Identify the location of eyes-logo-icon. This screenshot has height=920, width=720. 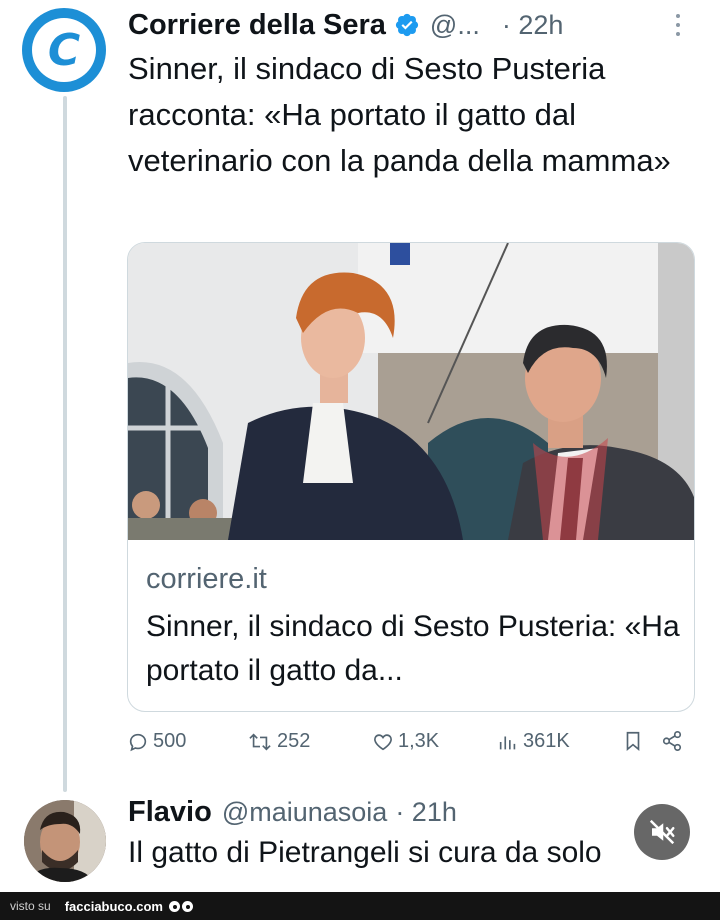
(181, 906).